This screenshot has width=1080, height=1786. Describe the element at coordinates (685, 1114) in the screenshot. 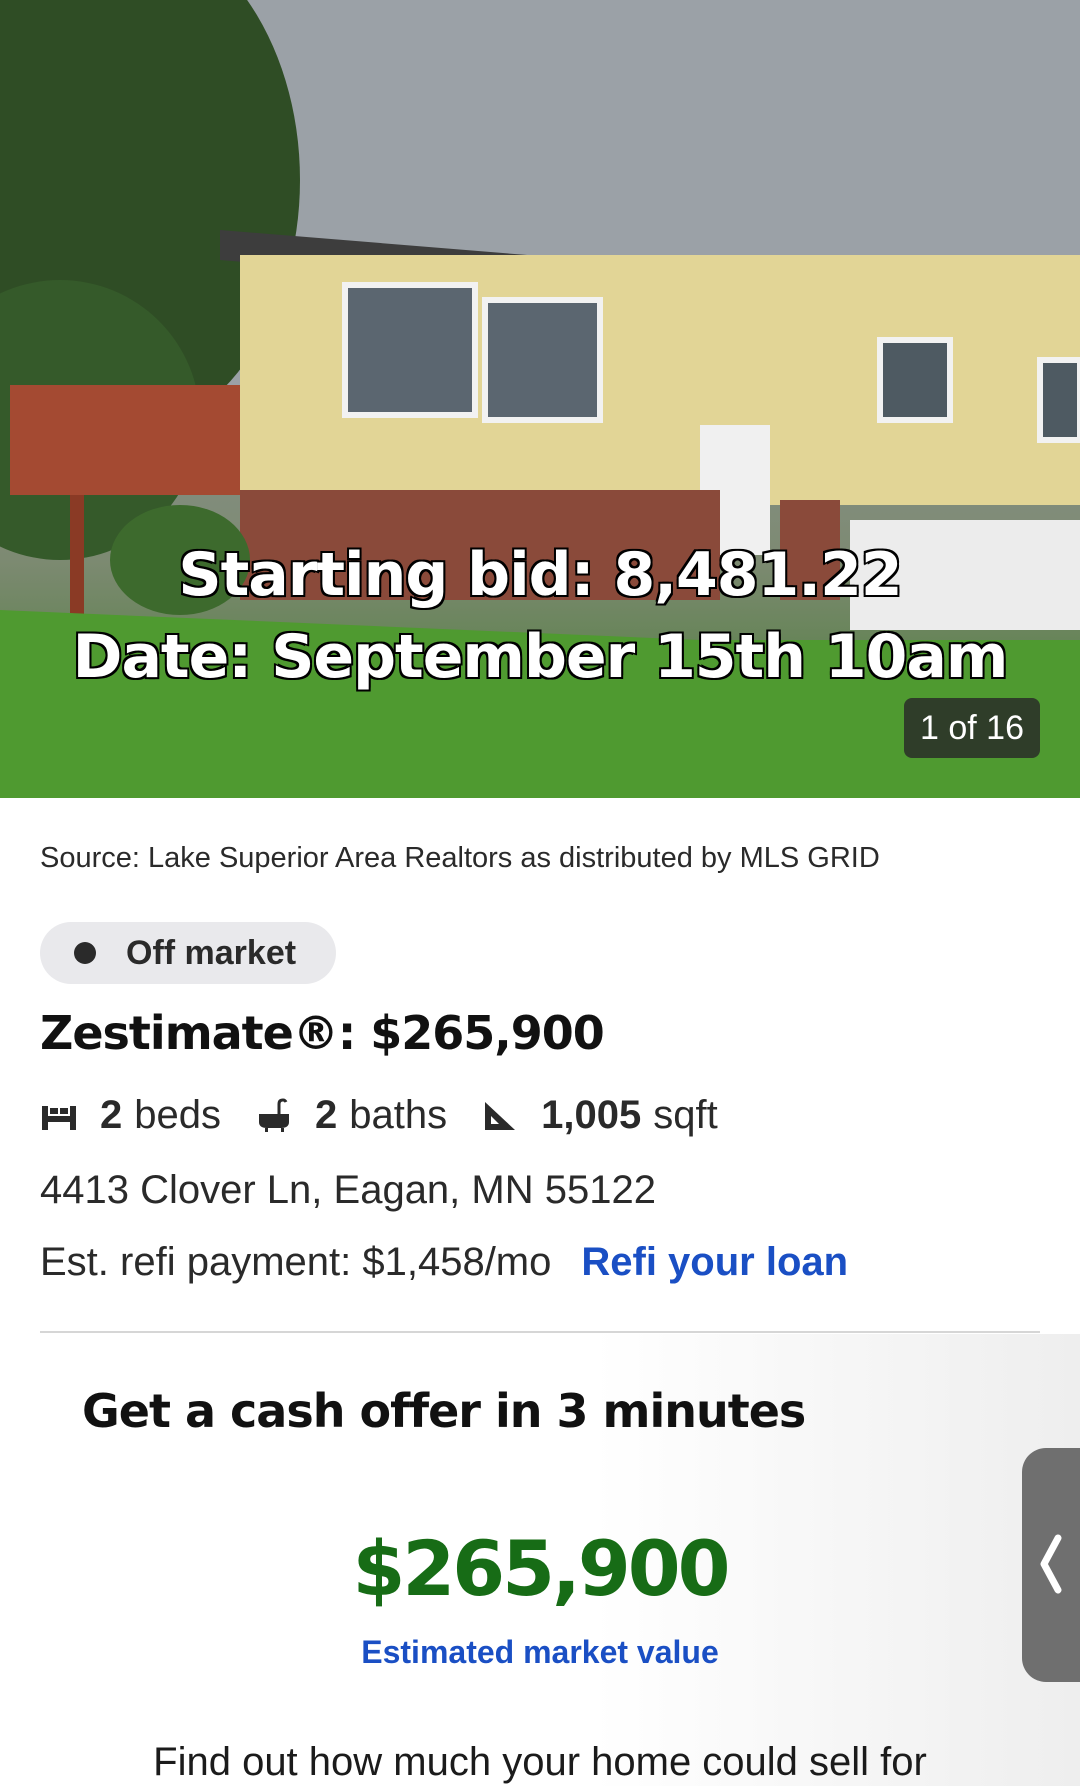

I see `sqft-label: sqft` at that location.